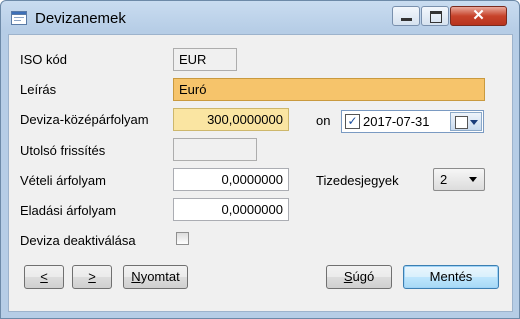 The height and width of the screenshot is (319, 520). Describe the element at coordinates (231, 209) in the screenshot. I see `sell-rate-field: 0,0000000` at that location.